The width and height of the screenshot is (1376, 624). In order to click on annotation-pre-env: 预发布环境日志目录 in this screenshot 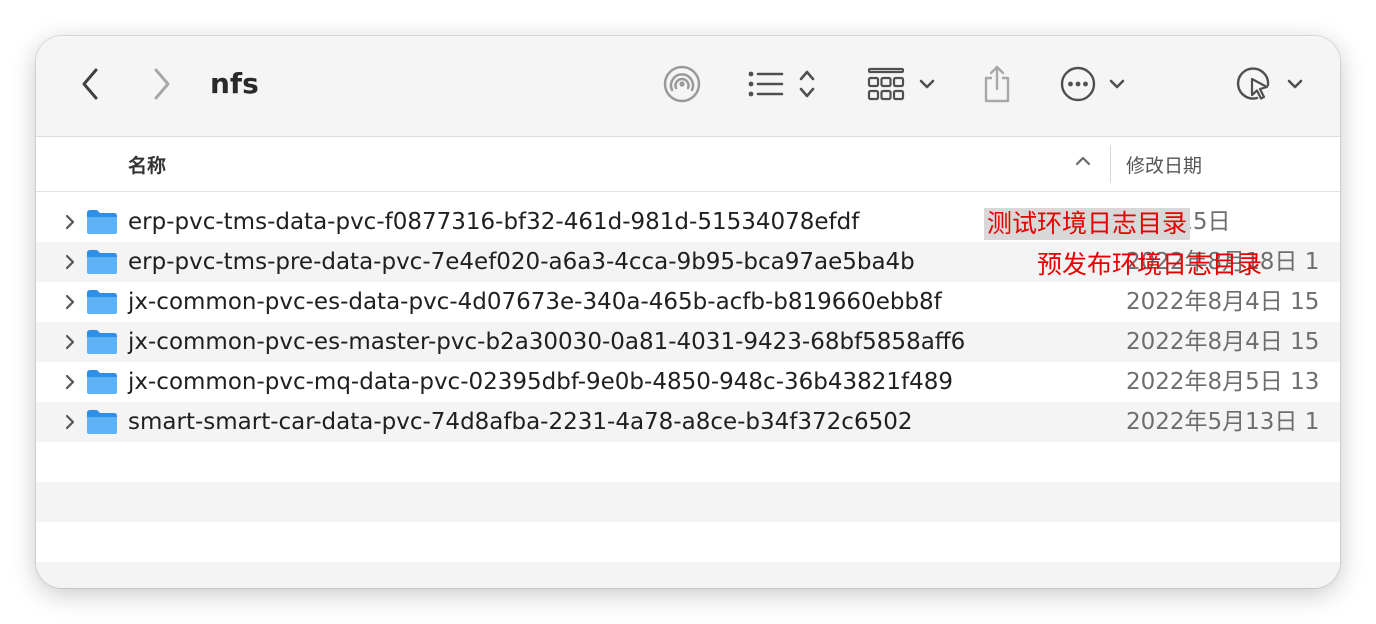, I will do `click(1150, 264)`.